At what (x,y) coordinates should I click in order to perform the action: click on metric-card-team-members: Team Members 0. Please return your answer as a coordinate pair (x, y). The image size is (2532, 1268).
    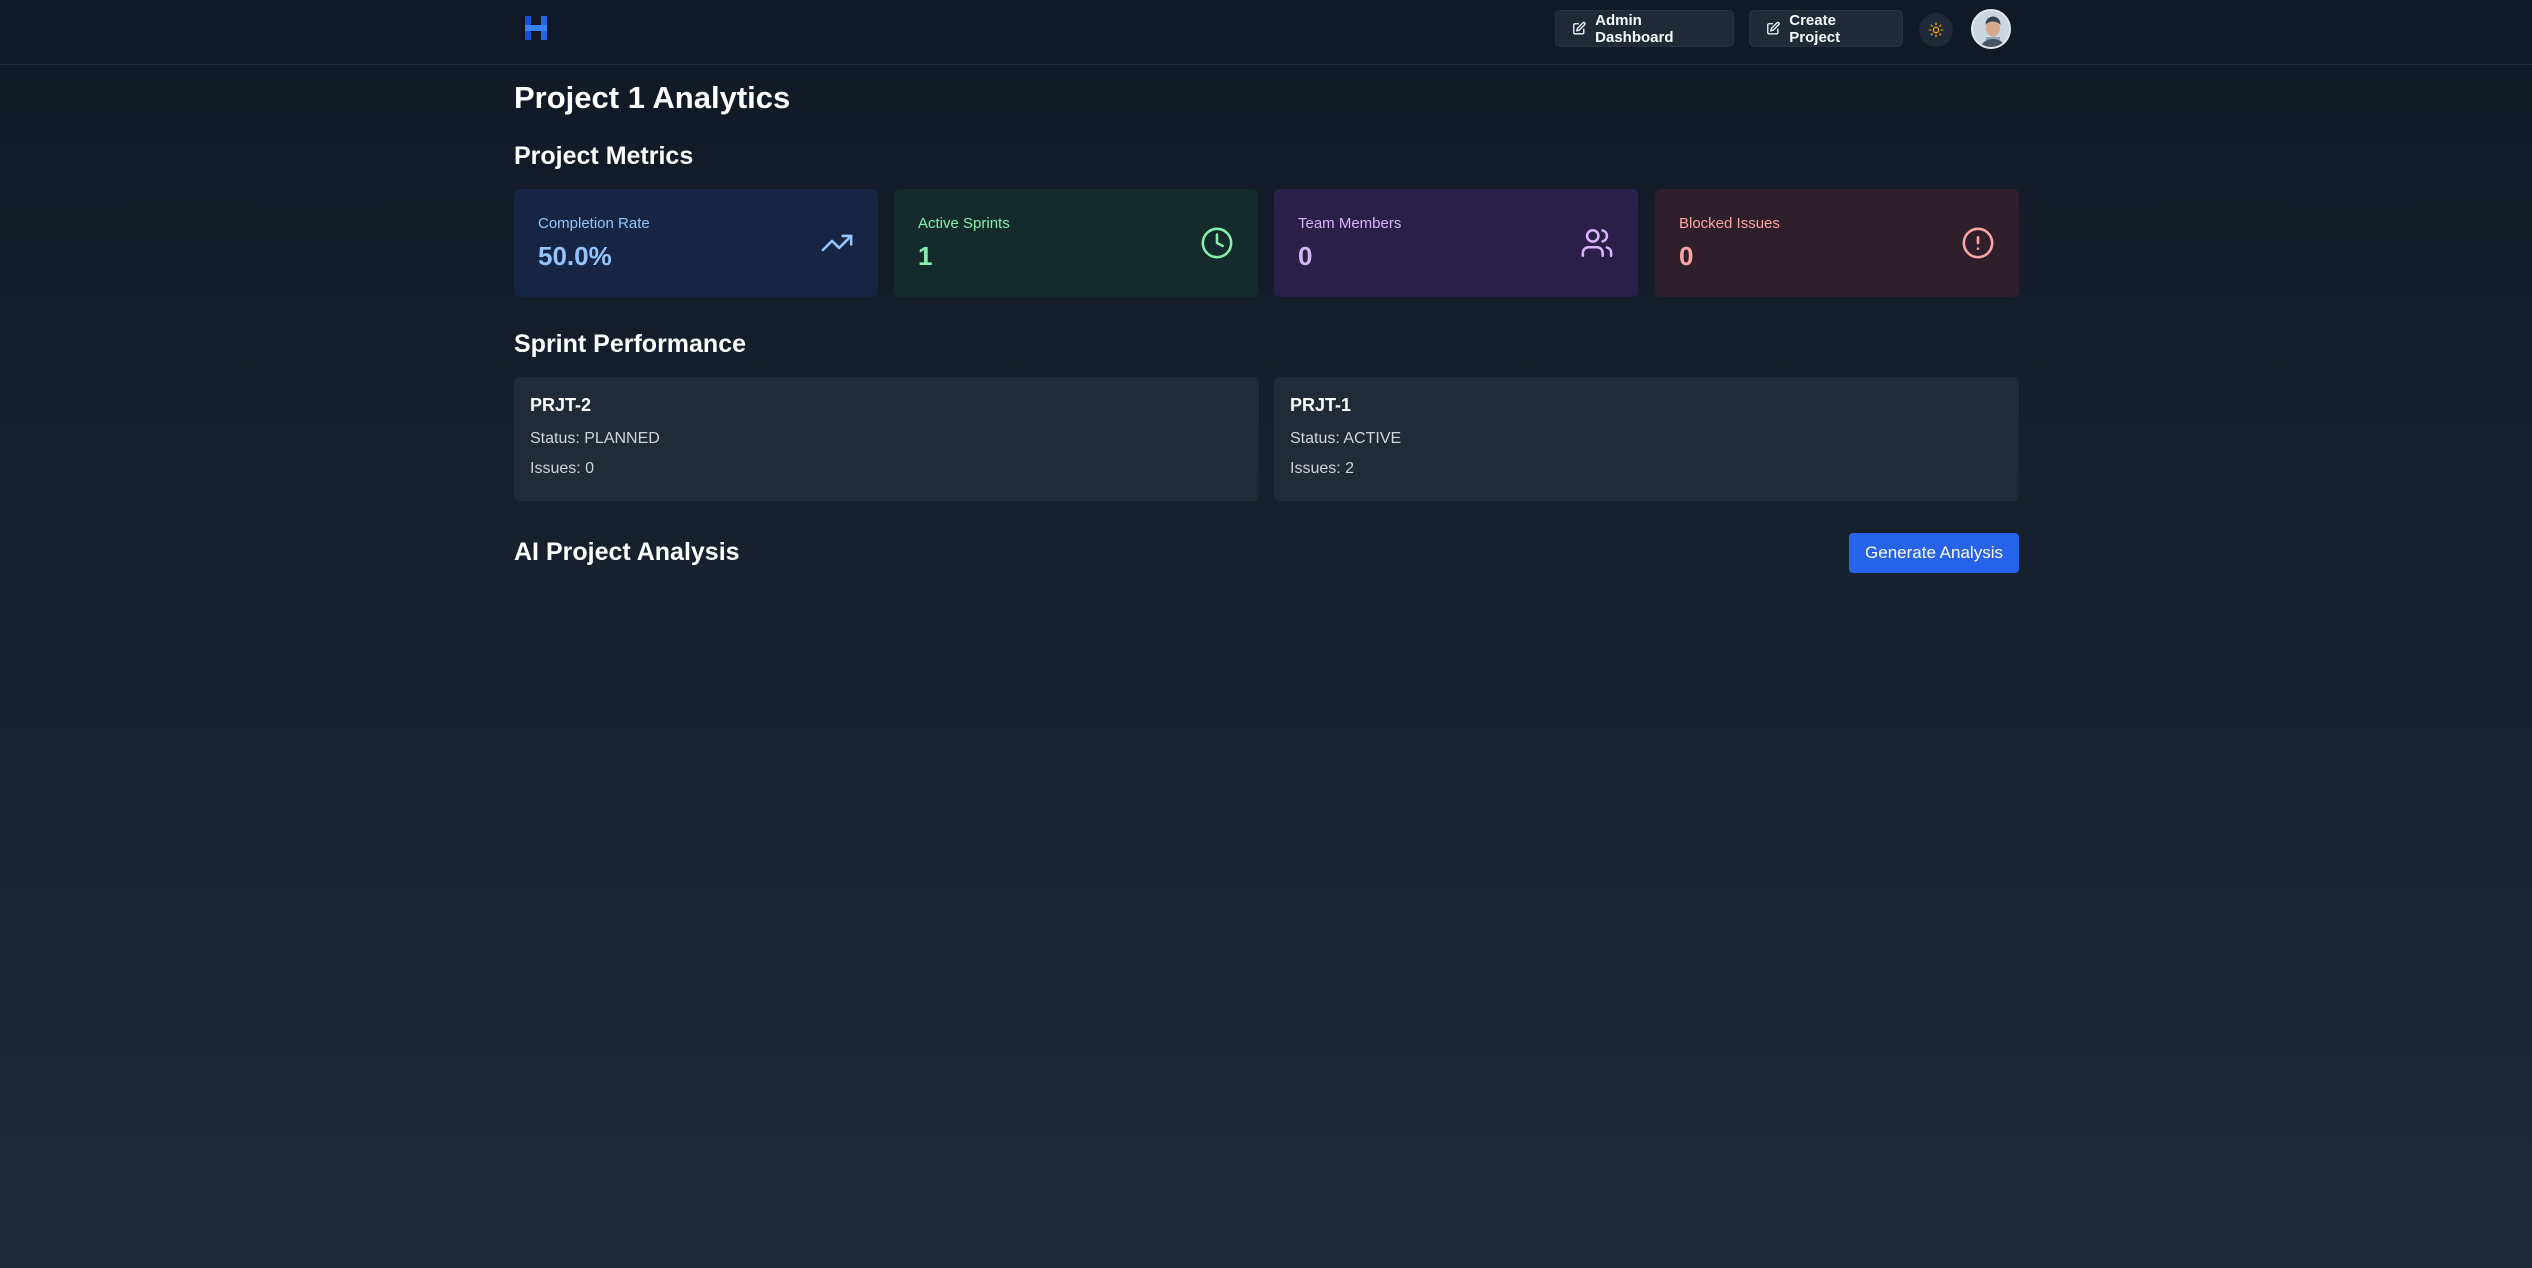
    Looking at the image, I should click on (1456, 243).